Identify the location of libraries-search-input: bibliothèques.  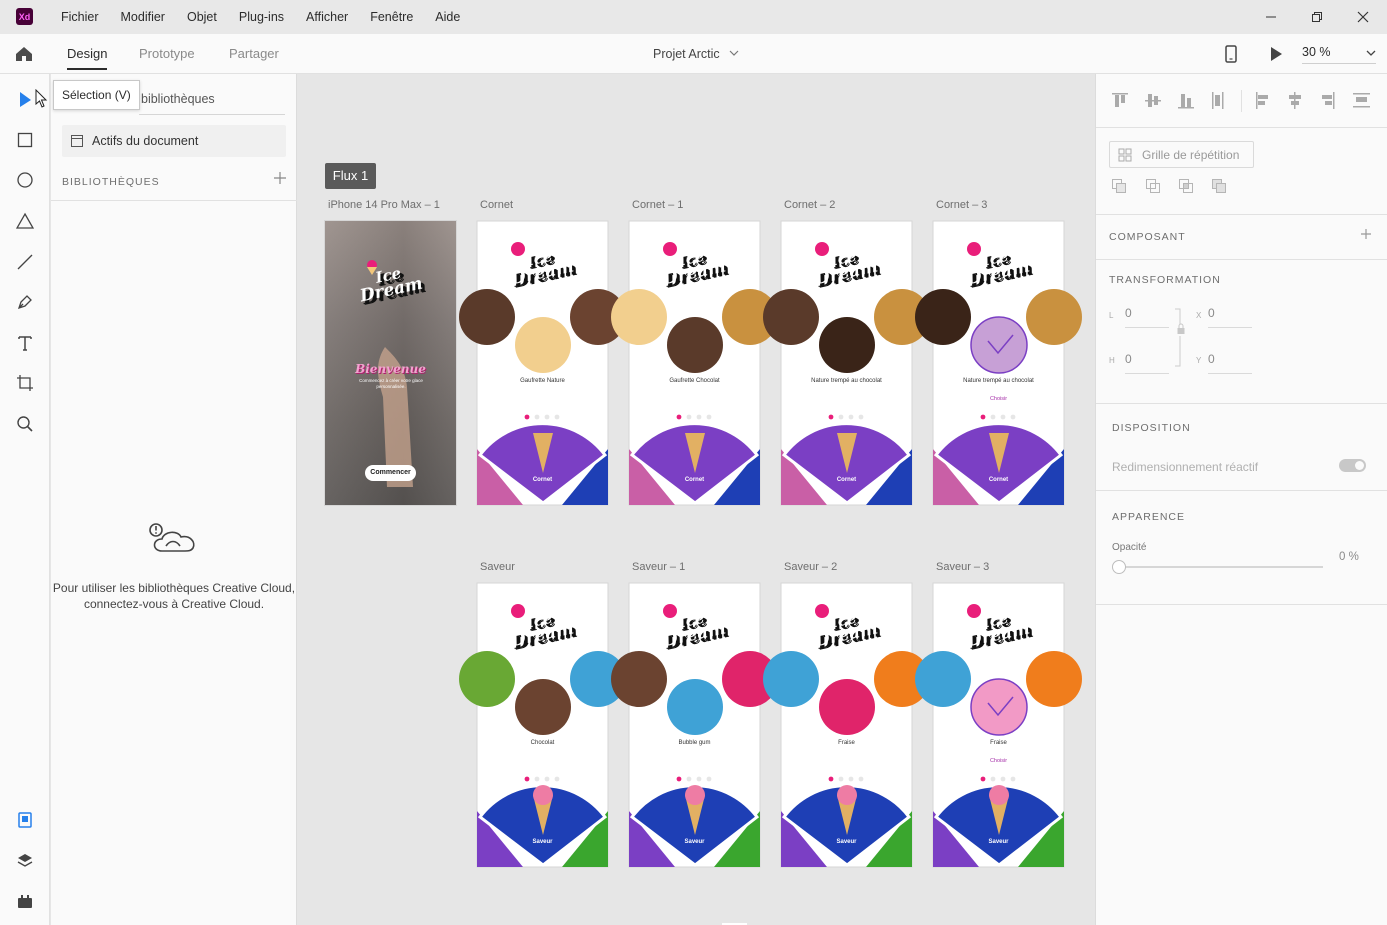
(178, 99).